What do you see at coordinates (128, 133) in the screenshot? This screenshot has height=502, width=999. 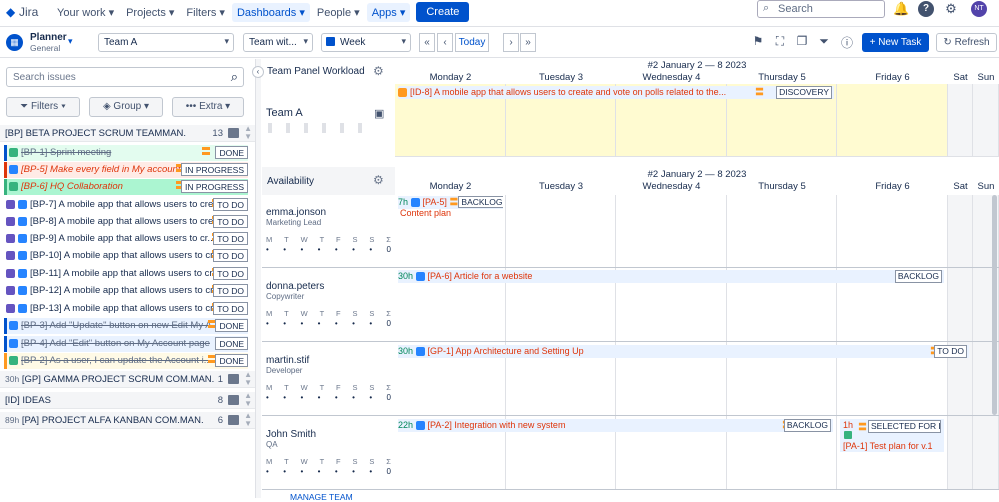 I see `group-header: [BP] BETA PROJECT SCRUM TEAMMAN. 13 ▲▼` at bounding box center [128, 133].